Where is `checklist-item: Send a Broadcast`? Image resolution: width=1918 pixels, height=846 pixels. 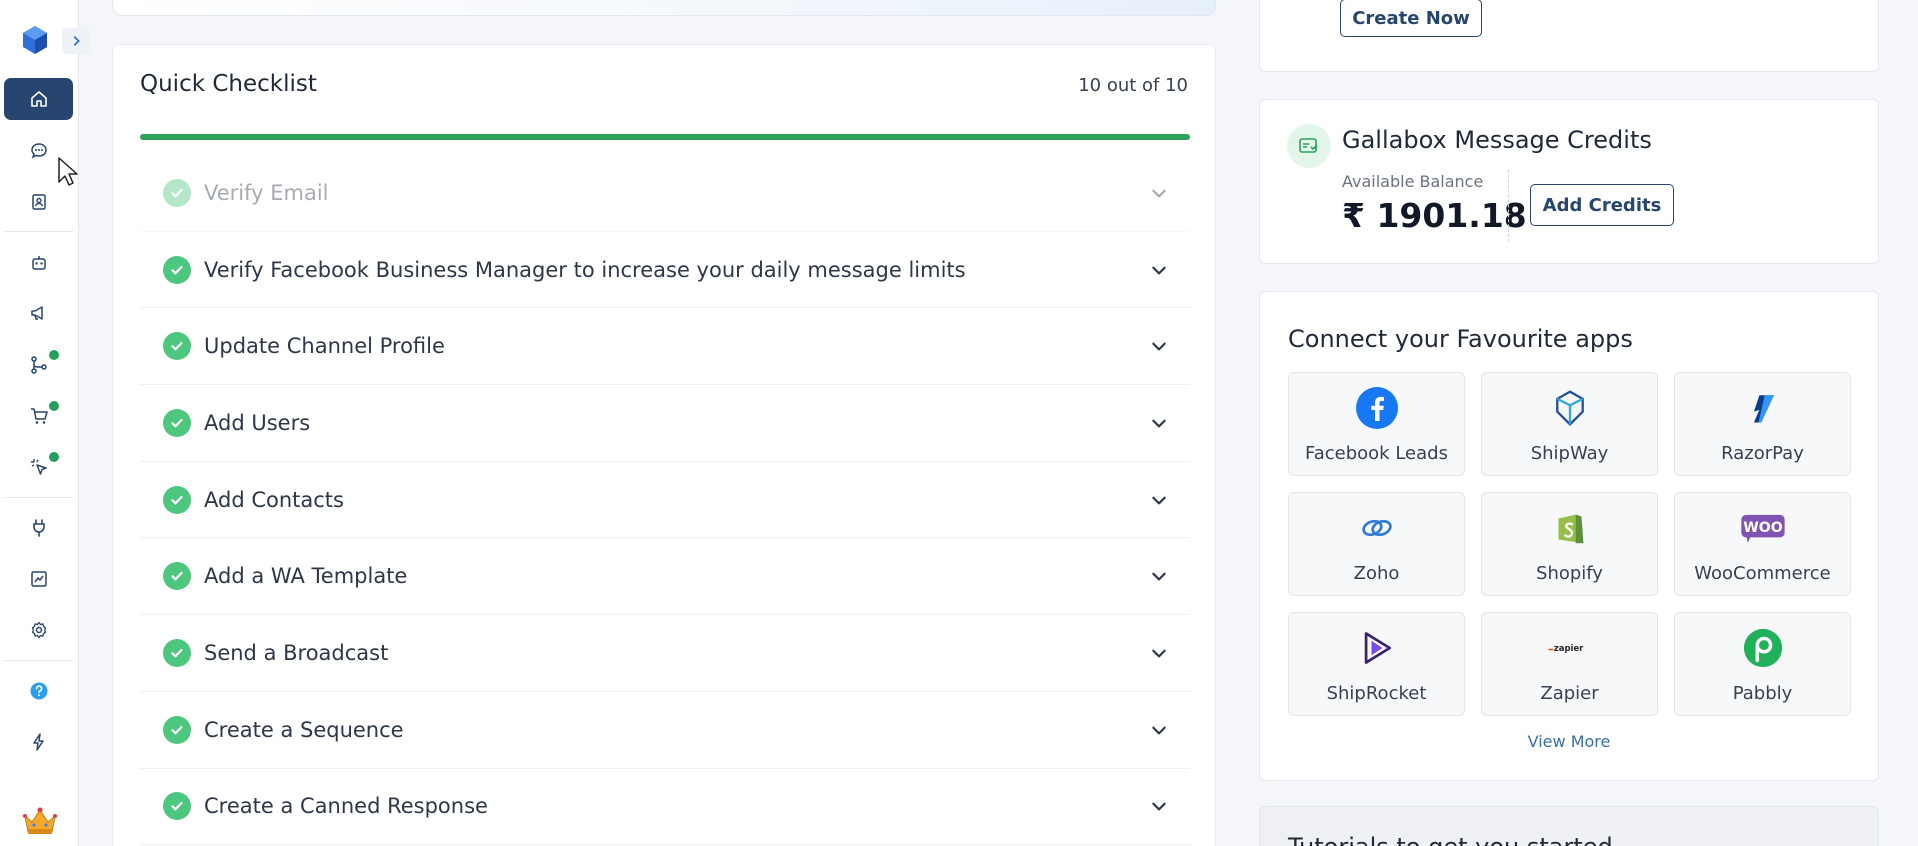 checklist-item: Send a Broadcast is located at coordinates (665, 653).